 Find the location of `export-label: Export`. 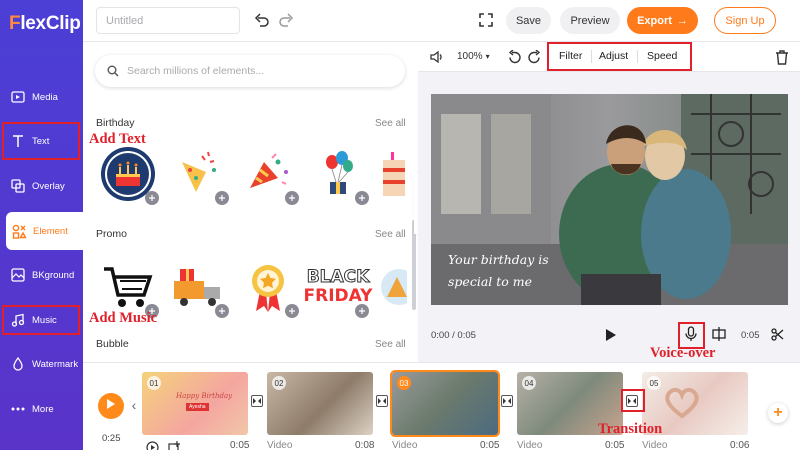

export-label: Export is located at coordinates (654, 20).